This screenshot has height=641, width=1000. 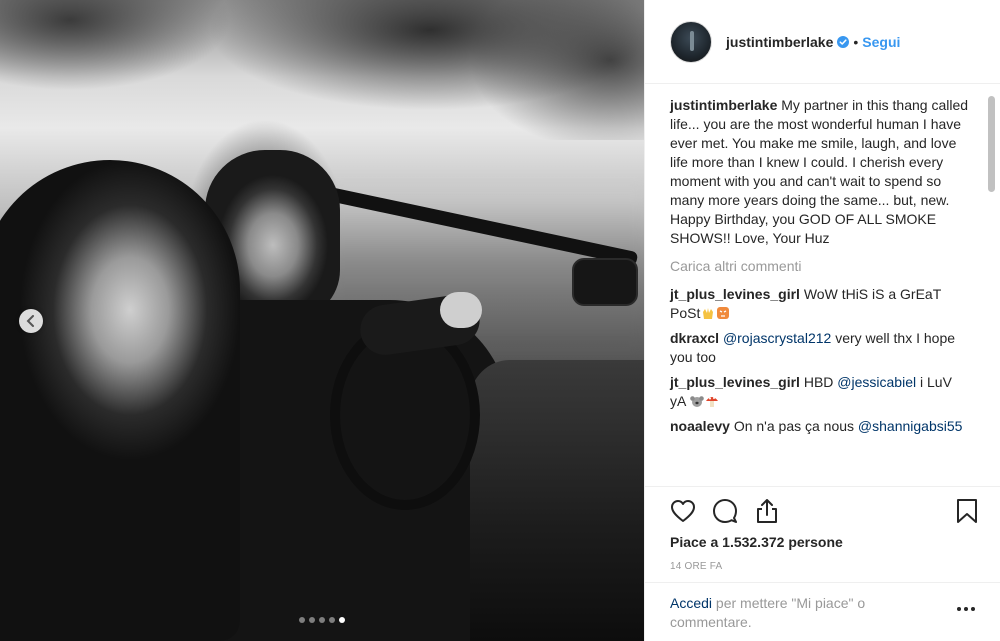 What do you see at coordinates (966, 609) in the screenshot?
I see `more-options-icon` at bounding box center [966, 609].